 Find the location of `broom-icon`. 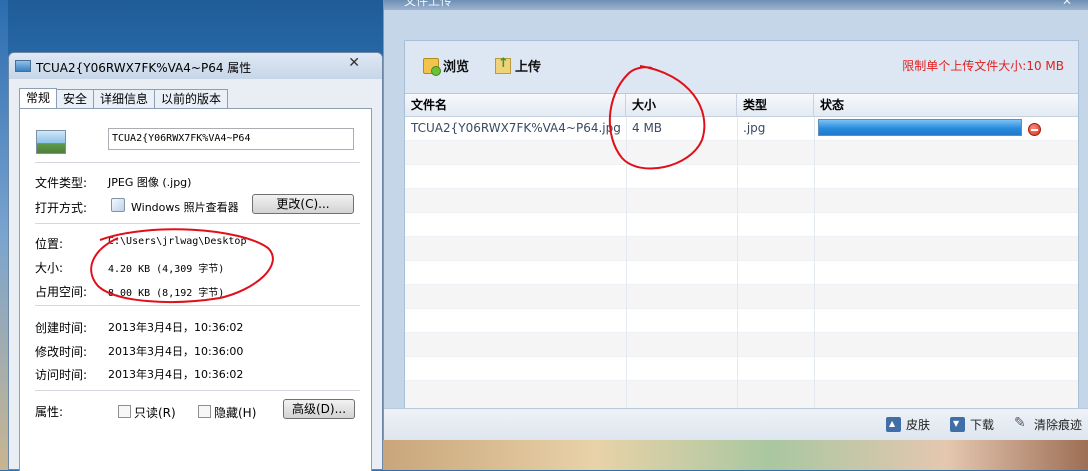

broom-icon is located at coordinates (1021, 423).